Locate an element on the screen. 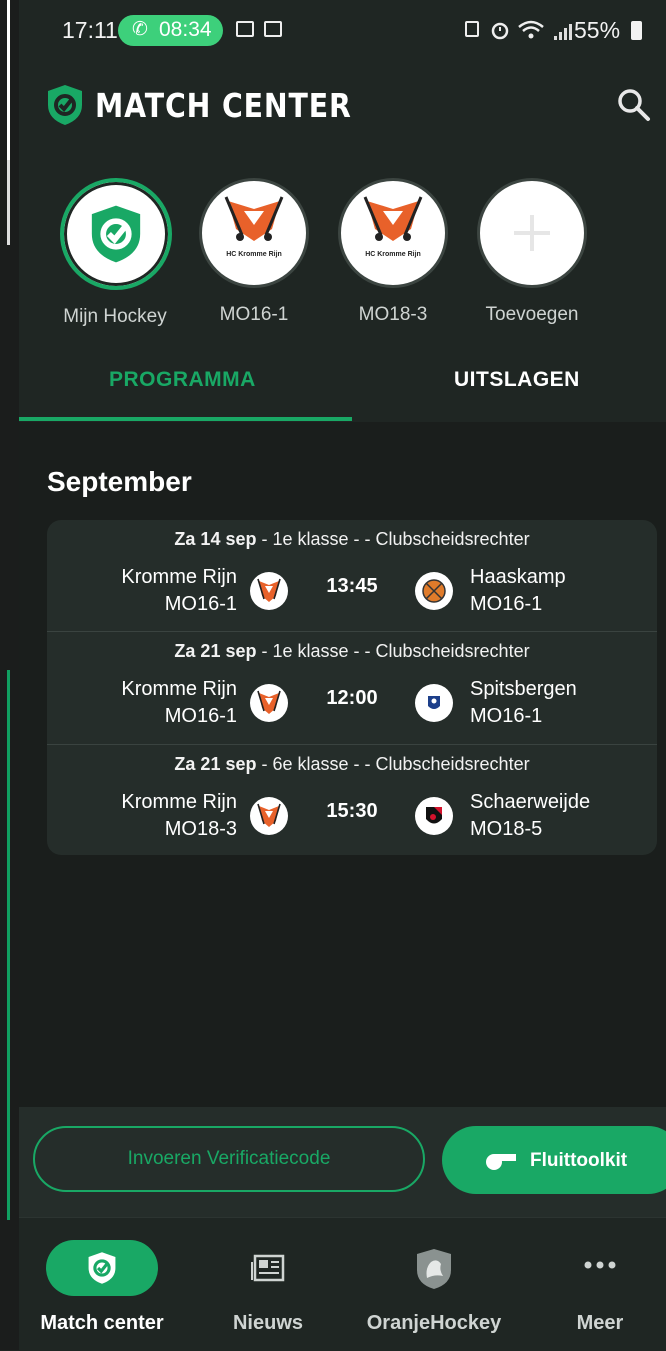 The width and height of the screenshot is (666, 1351). call-indicator: ✆ 08:34 is located at coordinates (170, 30).